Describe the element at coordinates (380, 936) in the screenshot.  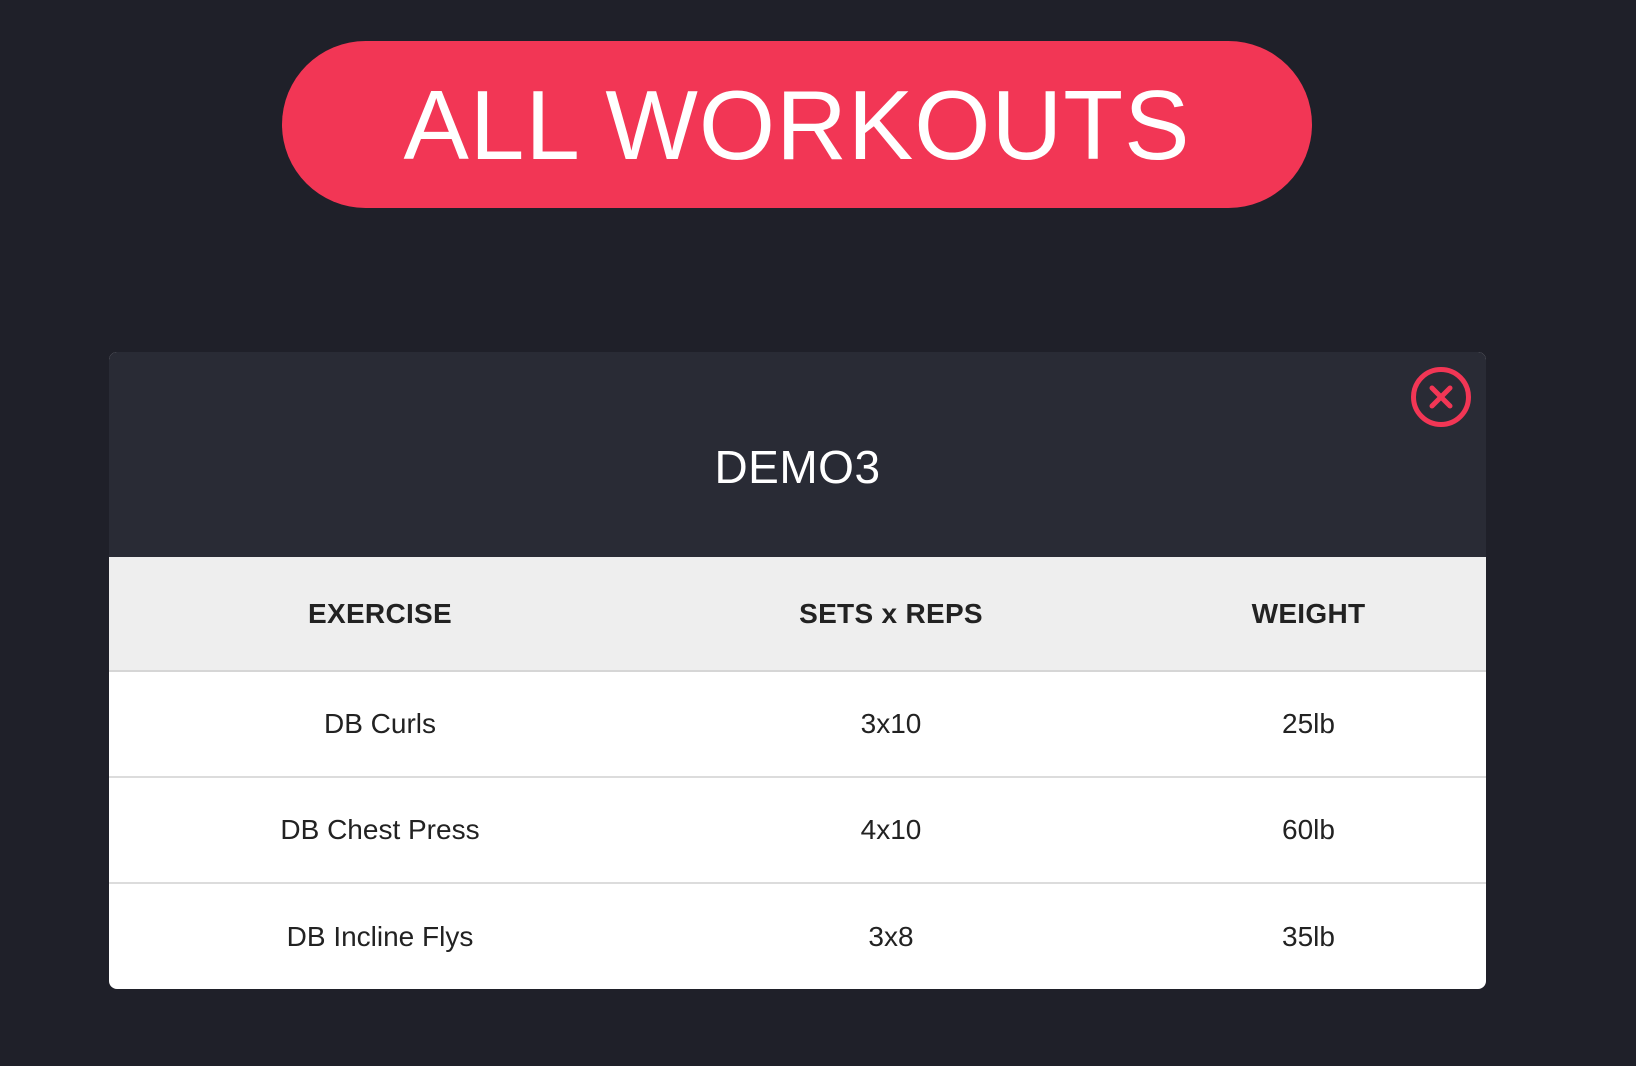
I see `exercise-cell: DB Incline Flys` at that location.